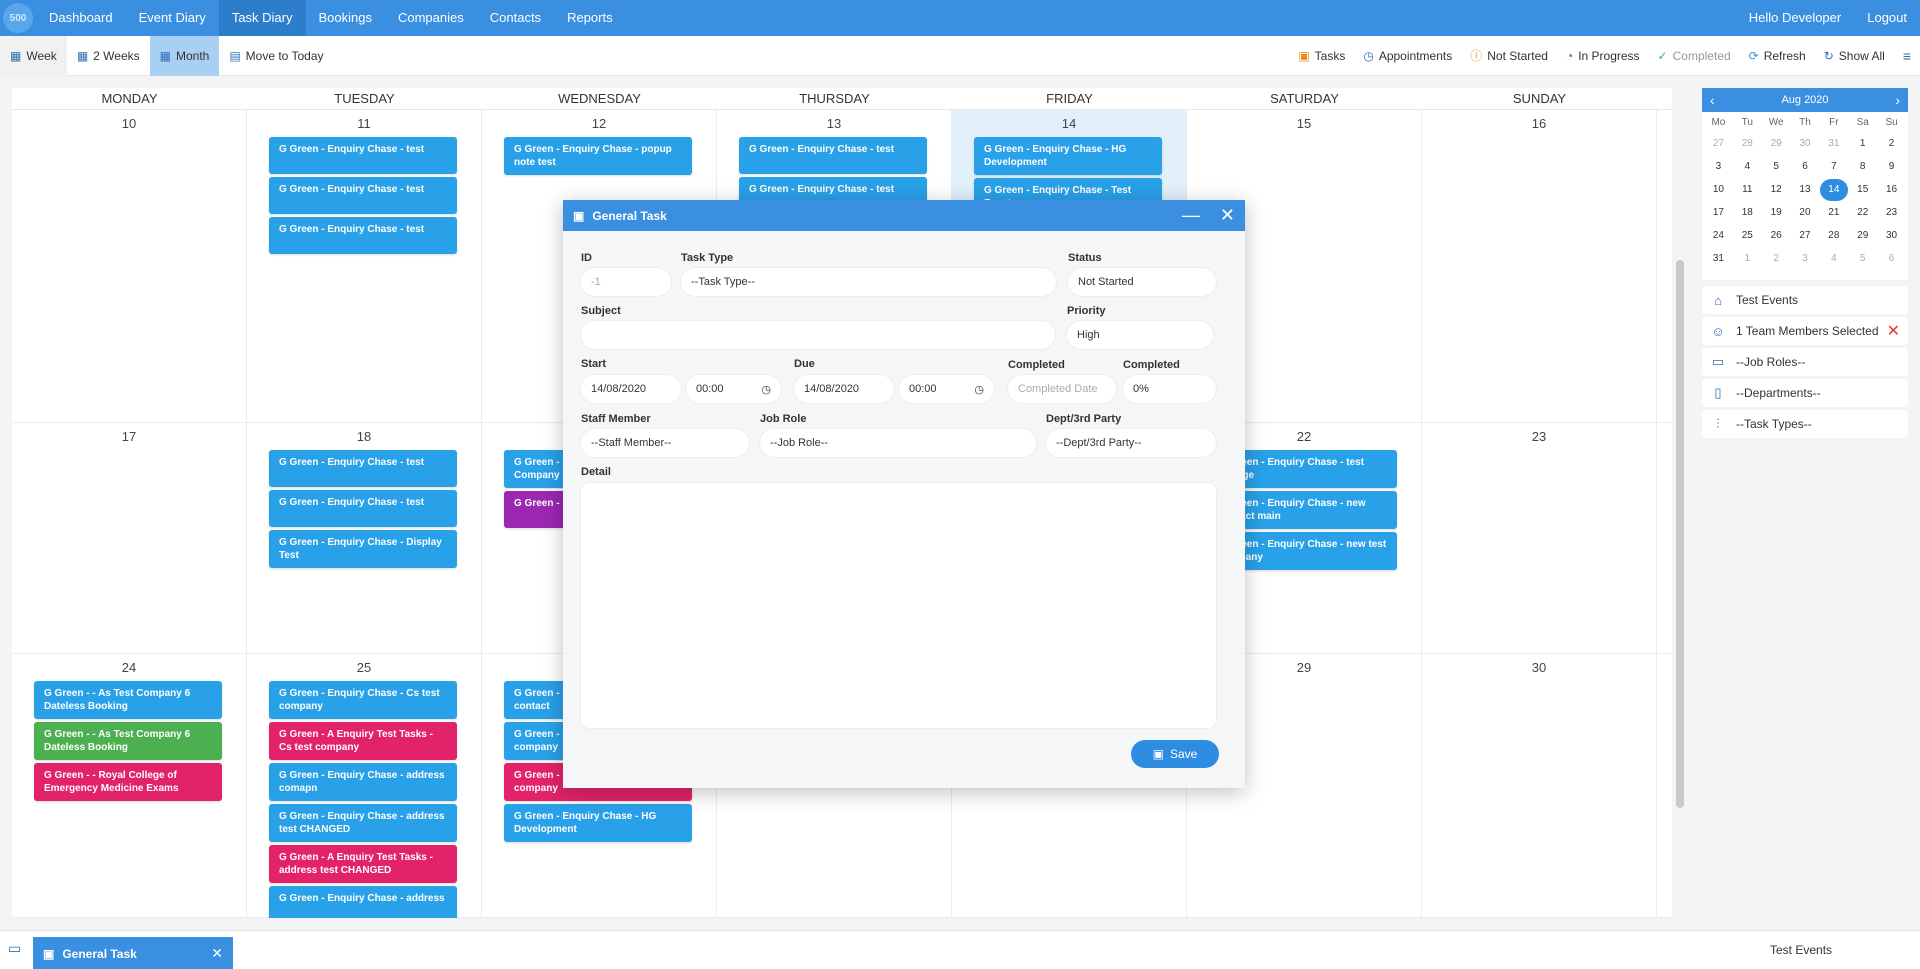 This screenshot has height=969, width=1920. What do you see at coordinates (733, 389) in the screenshot?
I see `start-time-input: 00:00 ◷` at bounding box center [733, 389].